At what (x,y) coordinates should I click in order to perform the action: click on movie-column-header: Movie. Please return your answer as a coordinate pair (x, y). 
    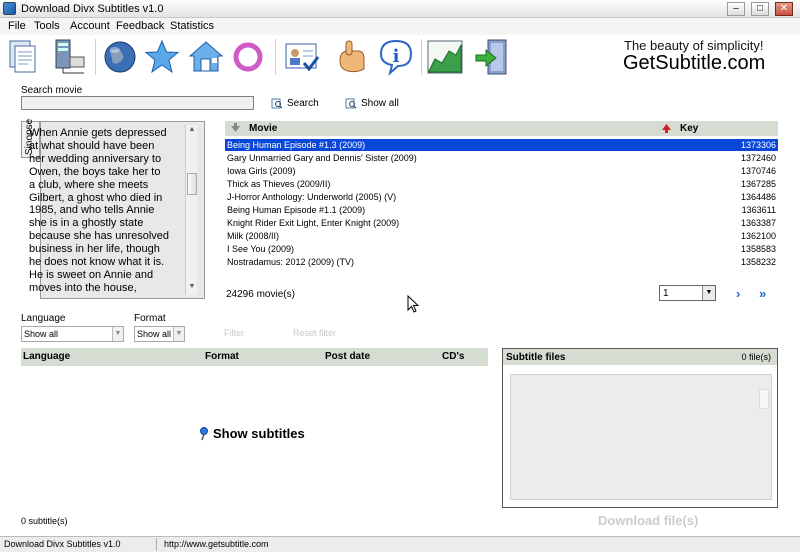
    Looking at the image, I should click on (263, 128).